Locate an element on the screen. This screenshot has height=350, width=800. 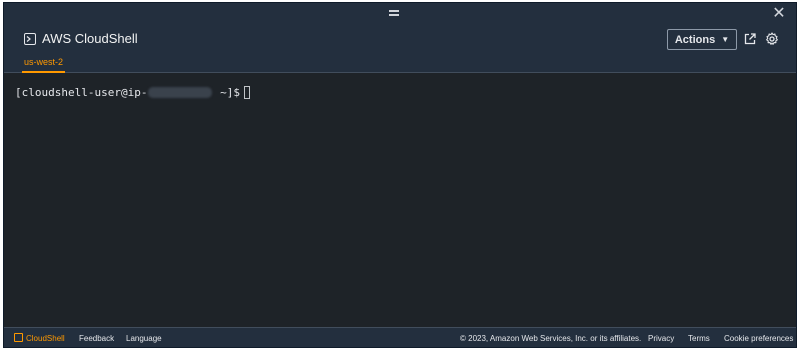
page-title: AWS CloudShell is located at coordinates (90, 38).